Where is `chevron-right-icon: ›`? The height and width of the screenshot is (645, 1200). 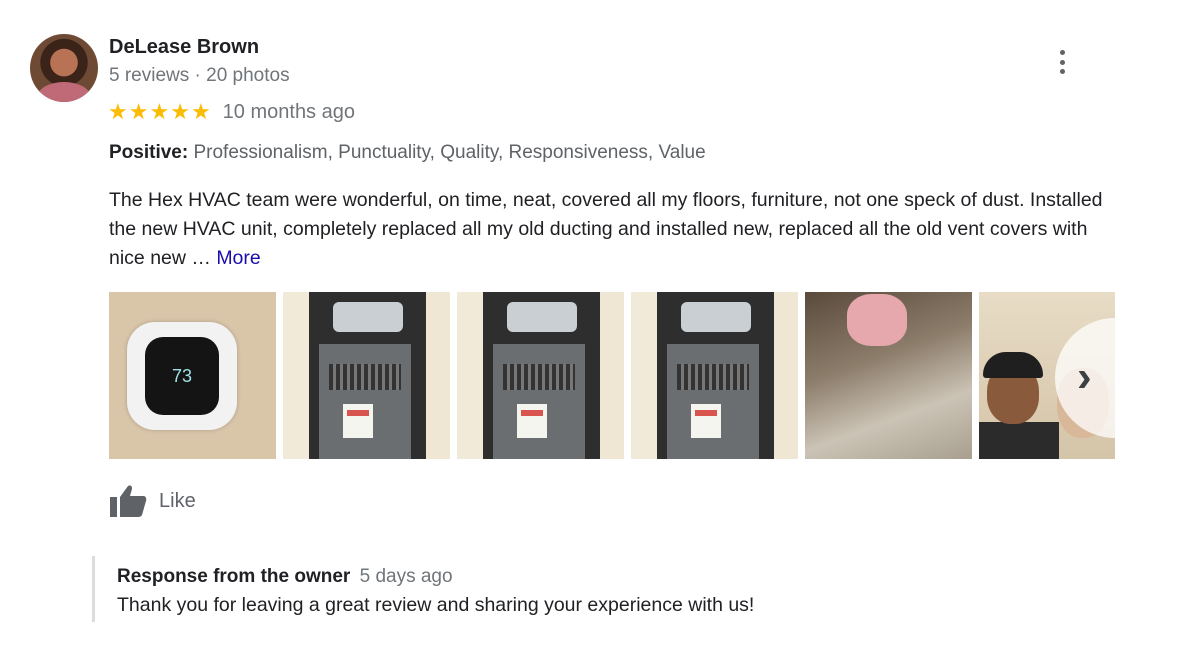 chevron-right-icon: › is located at coordinates (1084, 376).